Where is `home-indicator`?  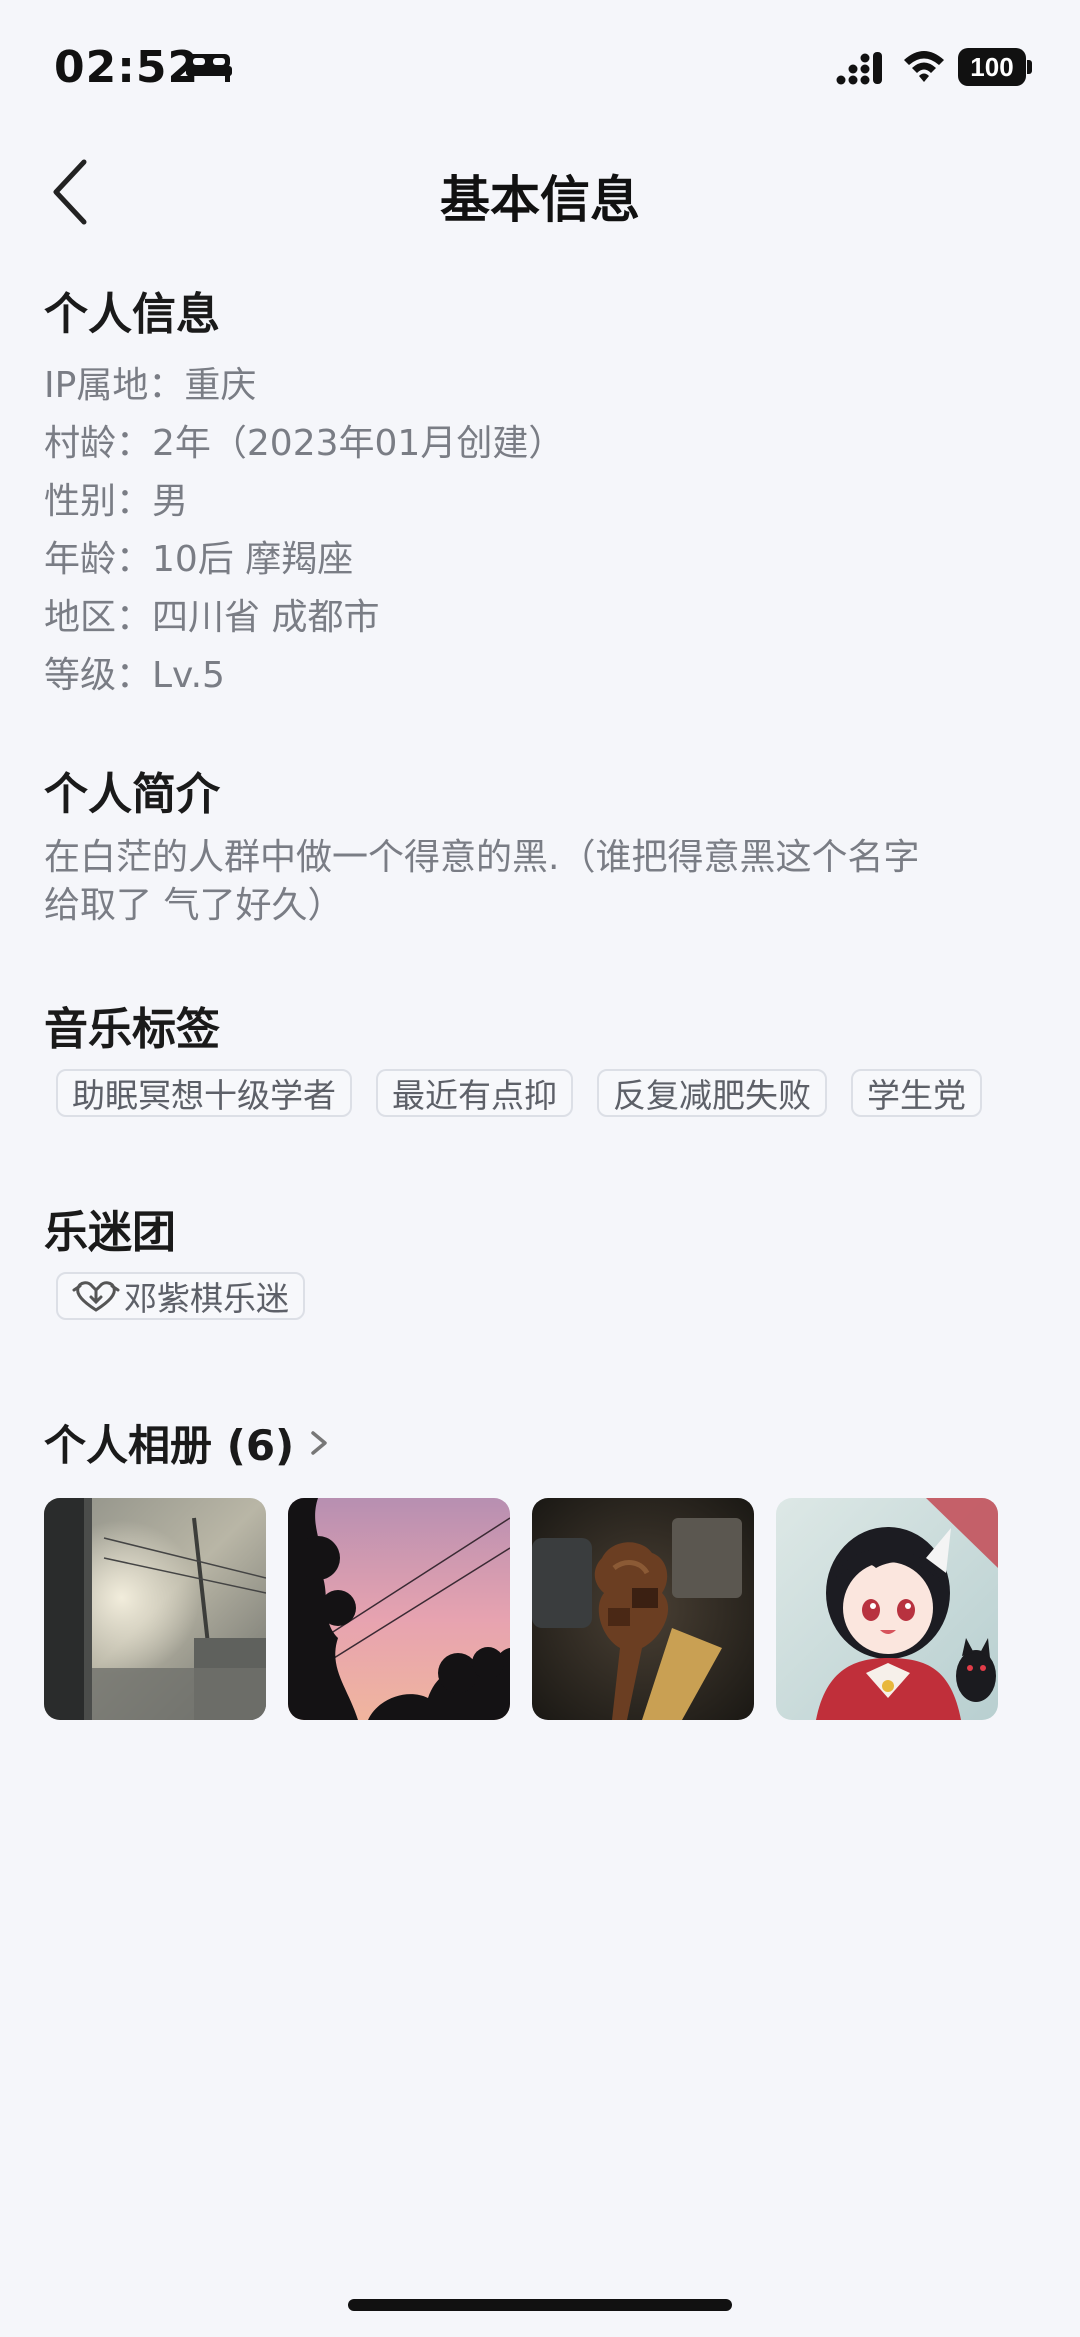 home-indicator is located at coordinates (540, 2305).